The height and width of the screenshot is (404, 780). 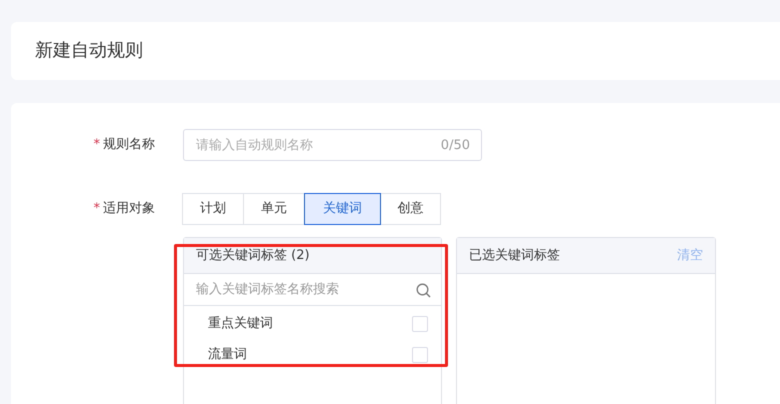 I want to click on tag-item: 流量词, so click(x=227, y=354).